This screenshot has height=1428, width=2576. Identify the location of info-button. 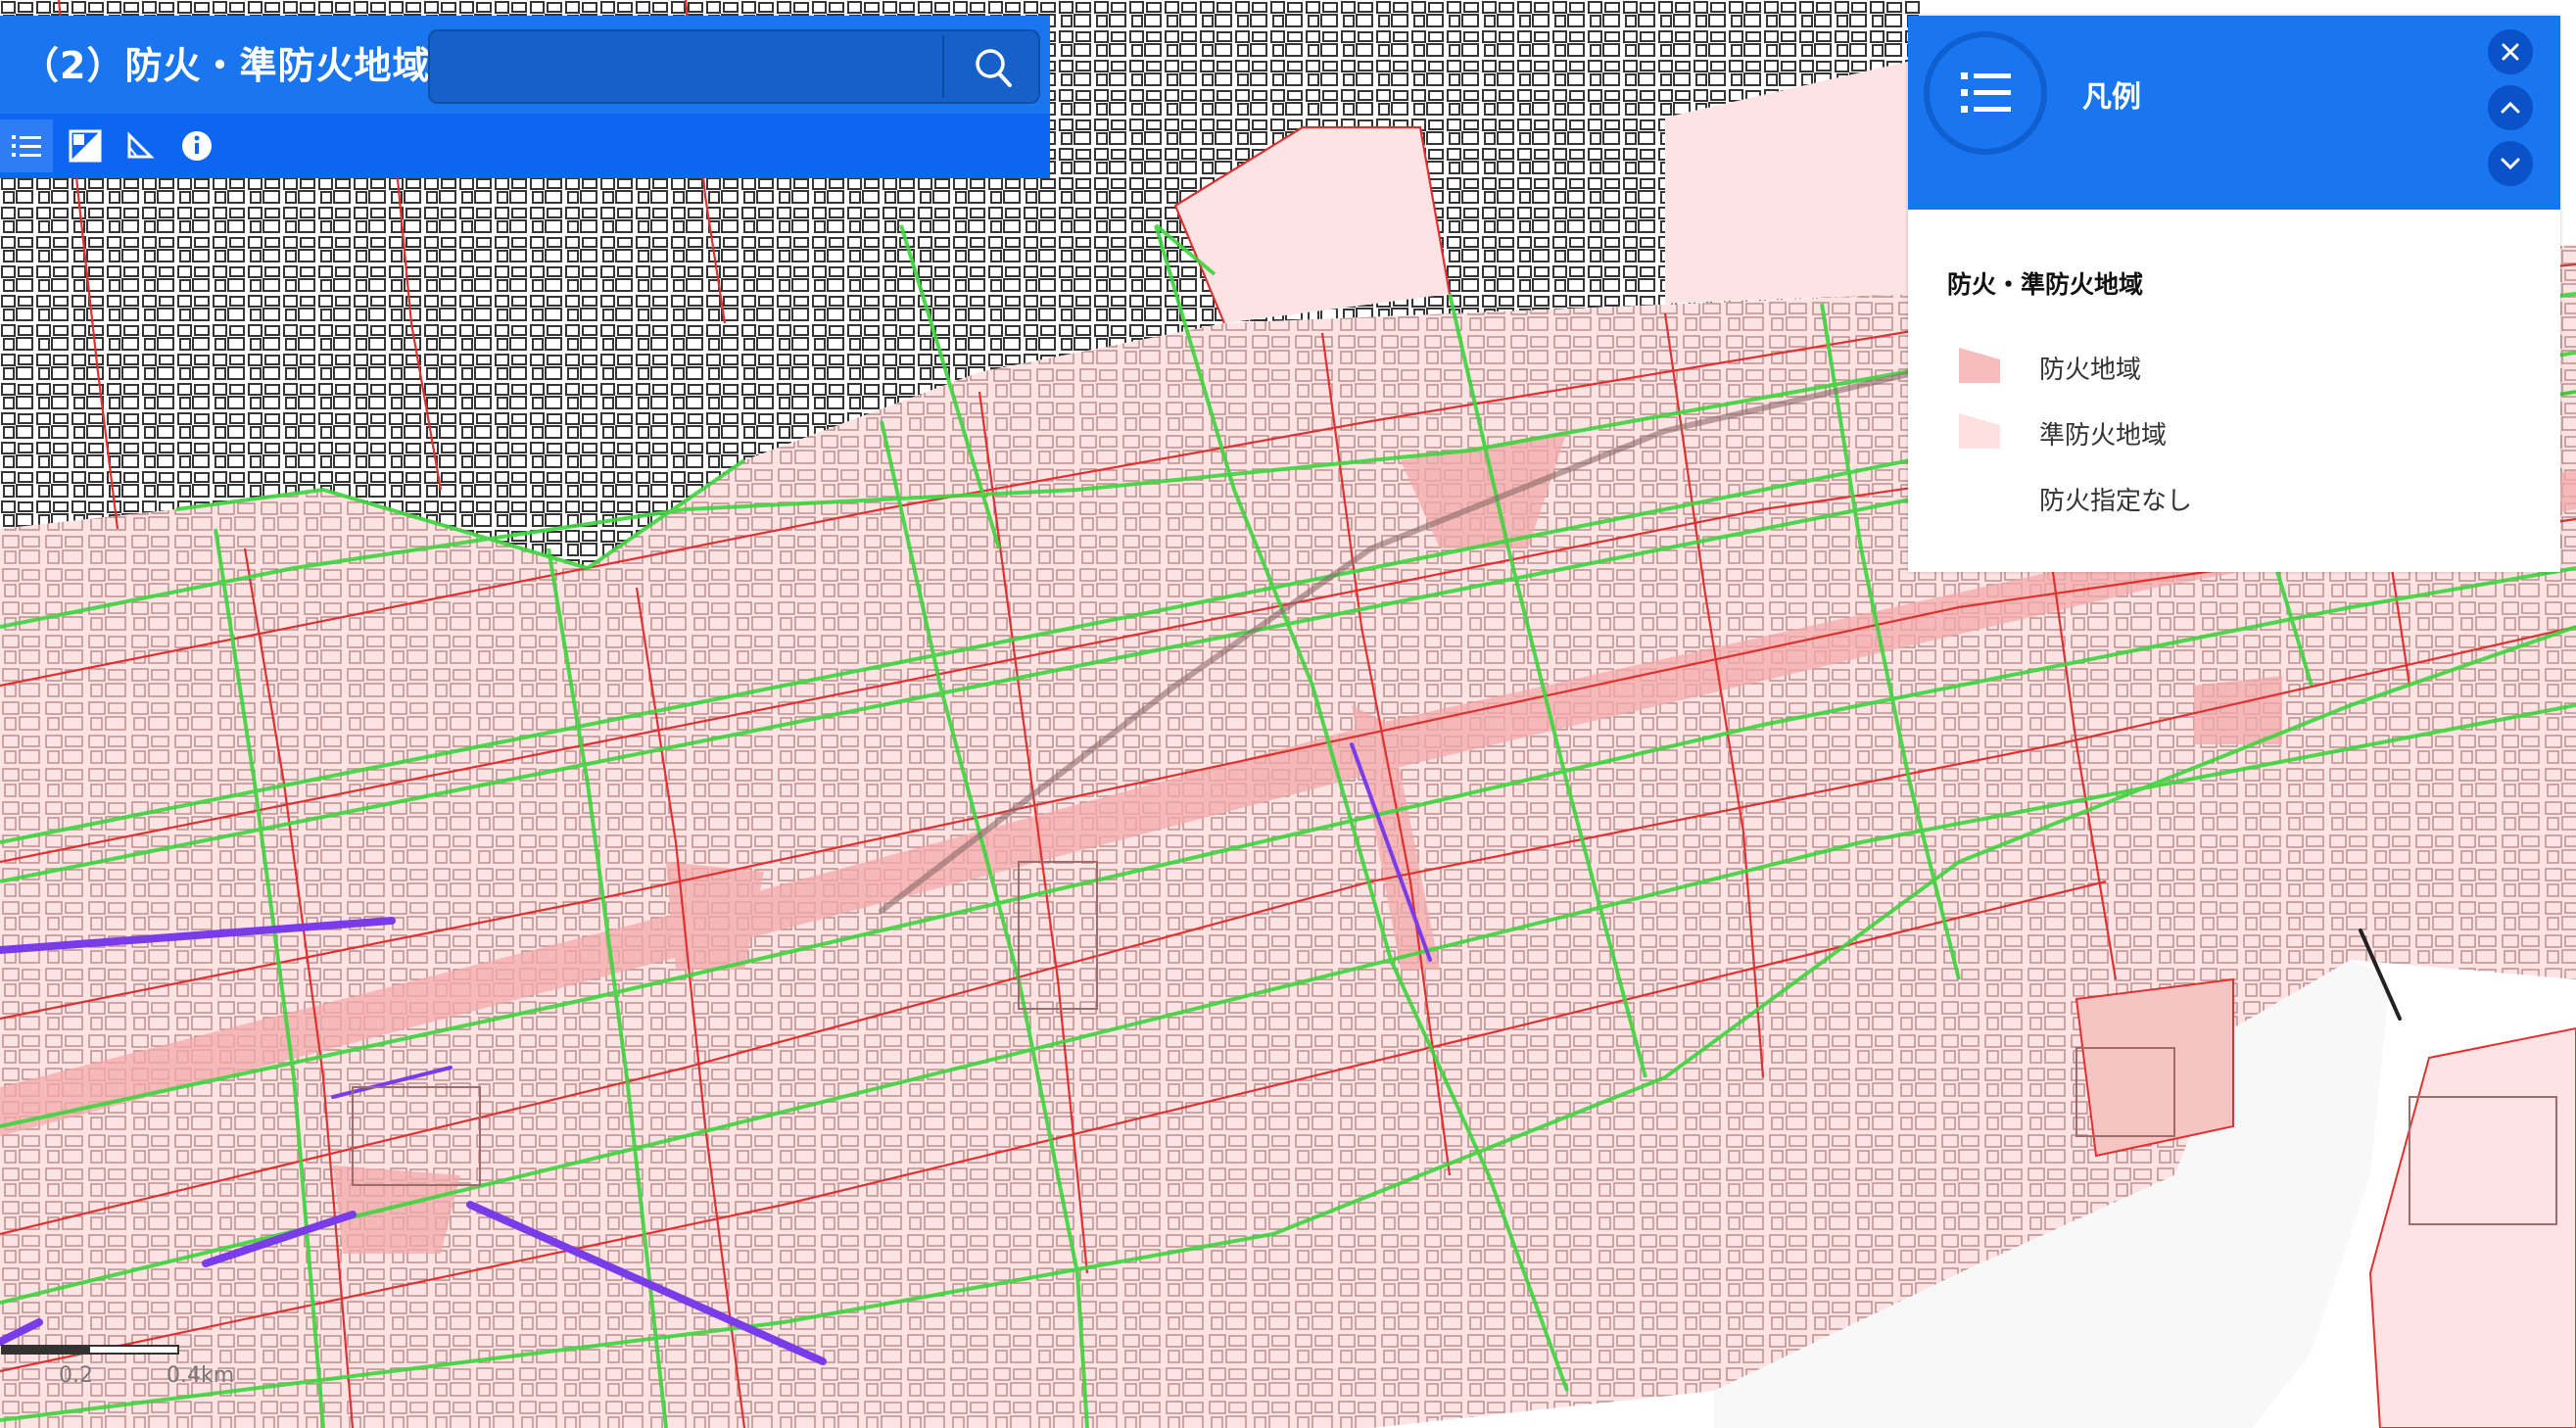
(197, 145).